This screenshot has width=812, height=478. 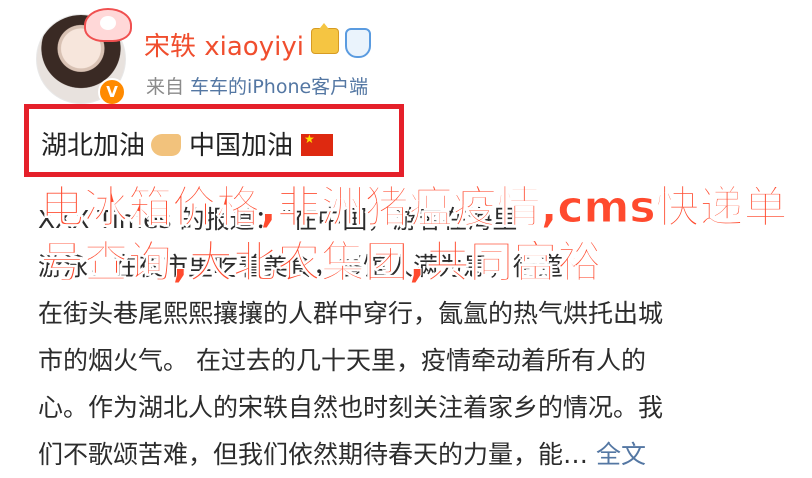 I want to click on shield-icon, so click(x=358, y=43).